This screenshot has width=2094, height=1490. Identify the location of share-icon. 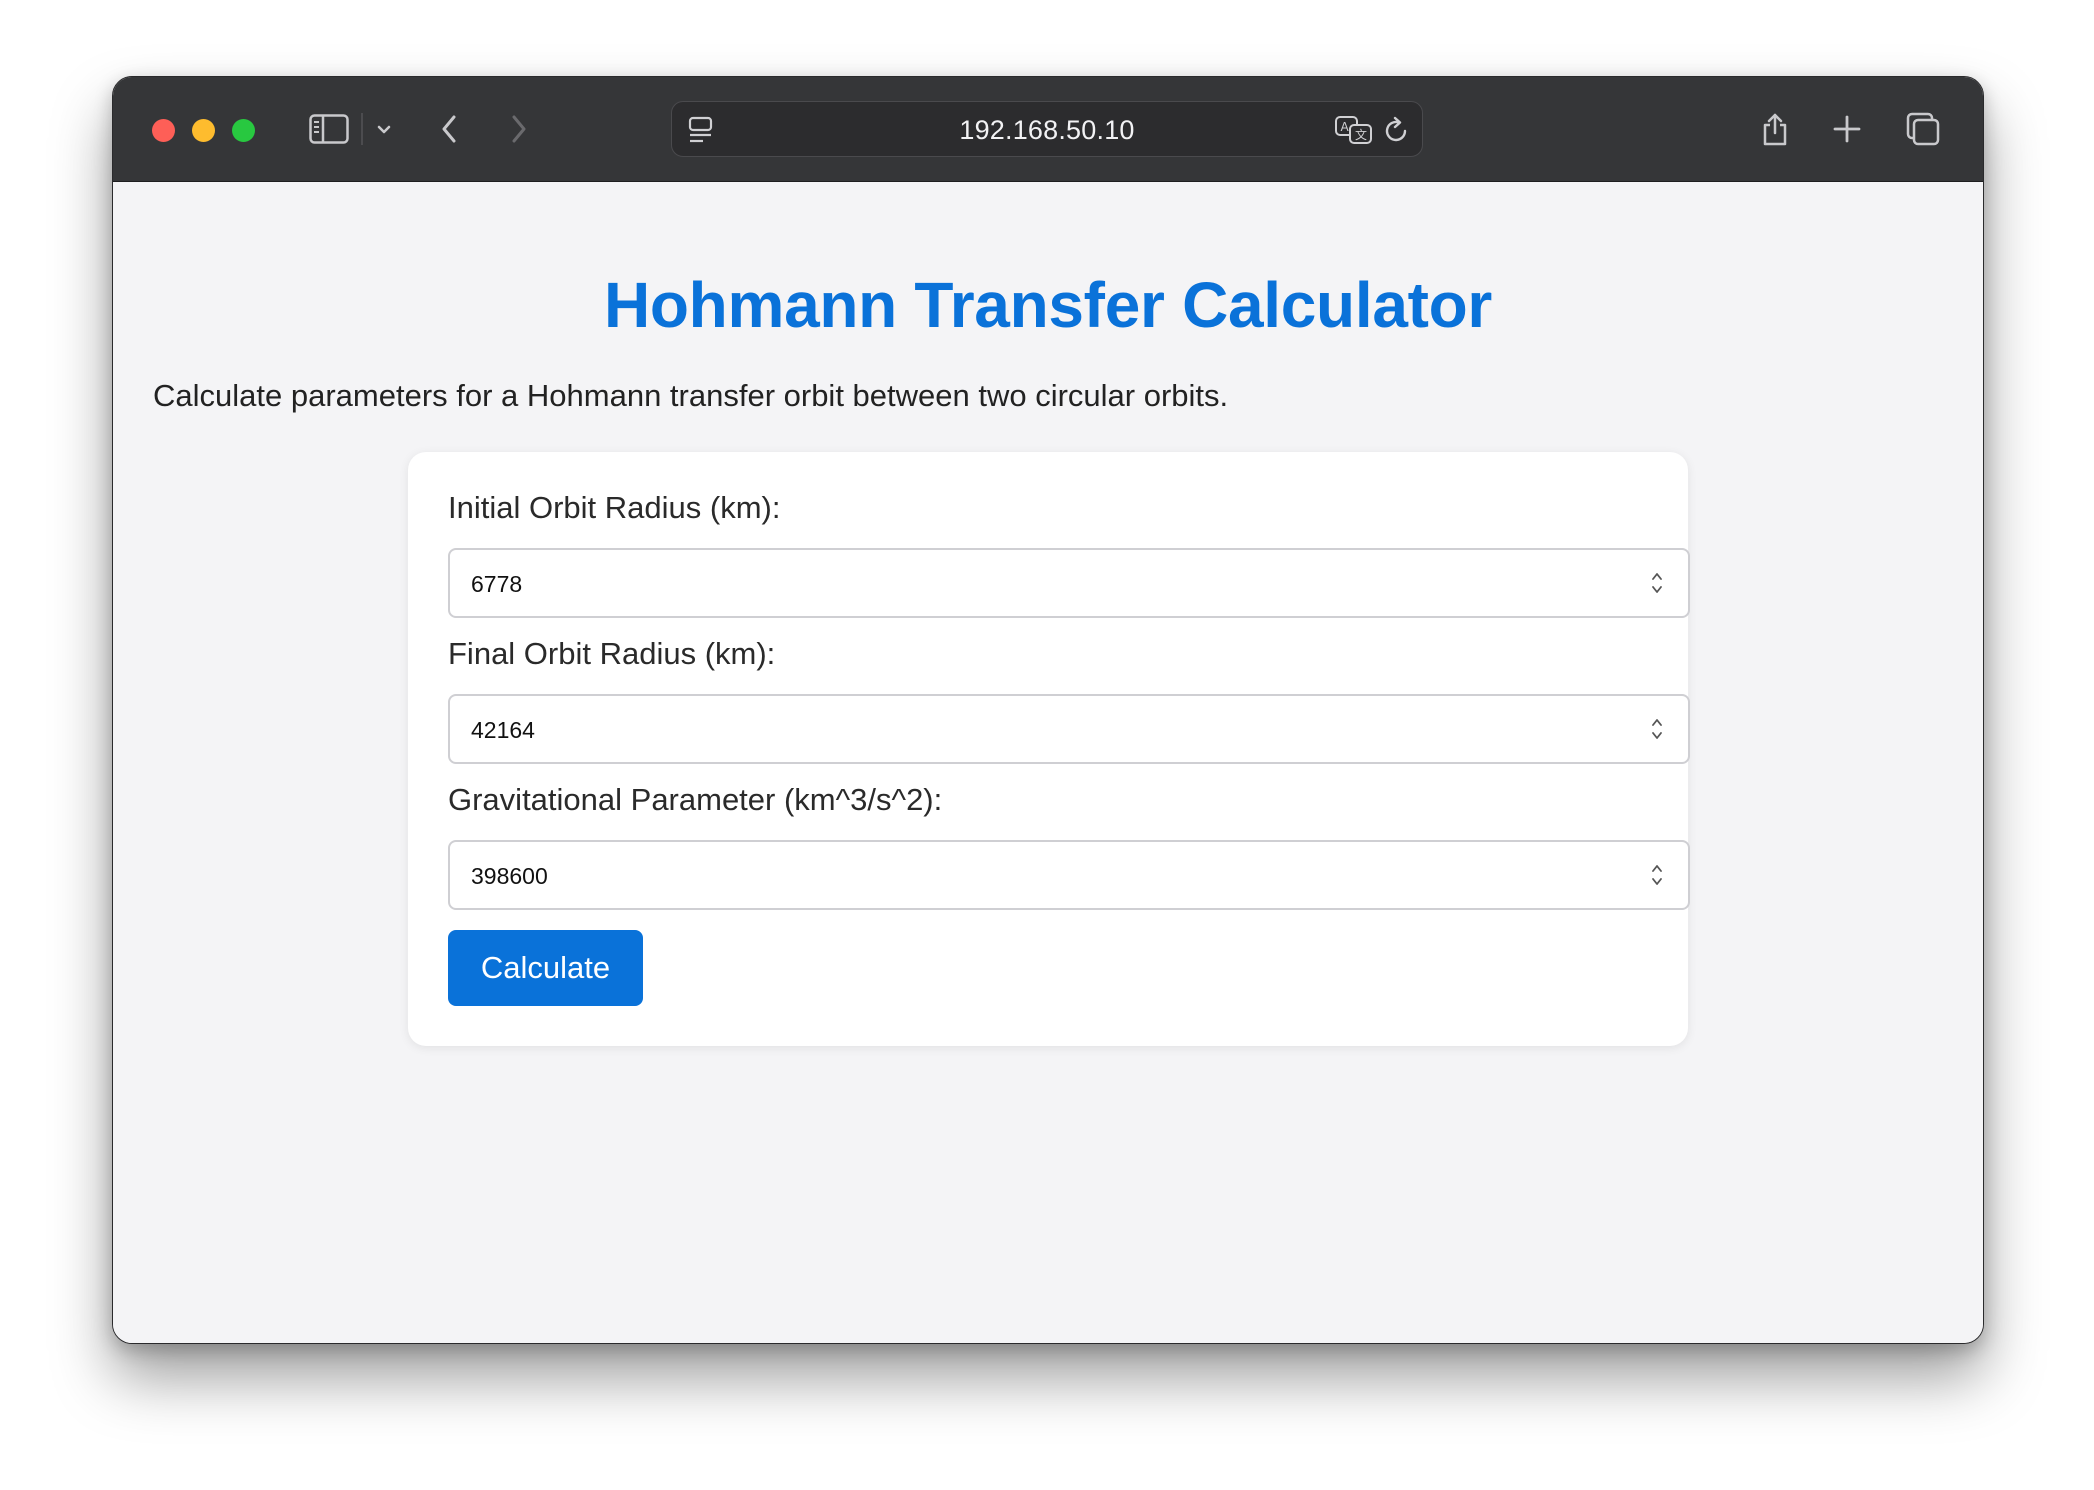
(1775, 127).